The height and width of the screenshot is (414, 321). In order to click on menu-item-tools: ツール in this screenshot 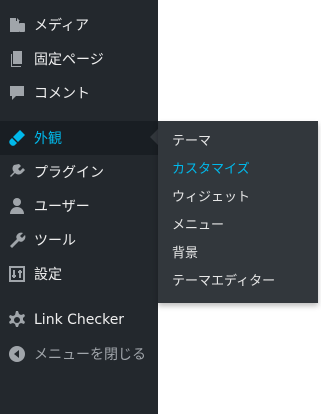, I will do `click(79, 240)`.